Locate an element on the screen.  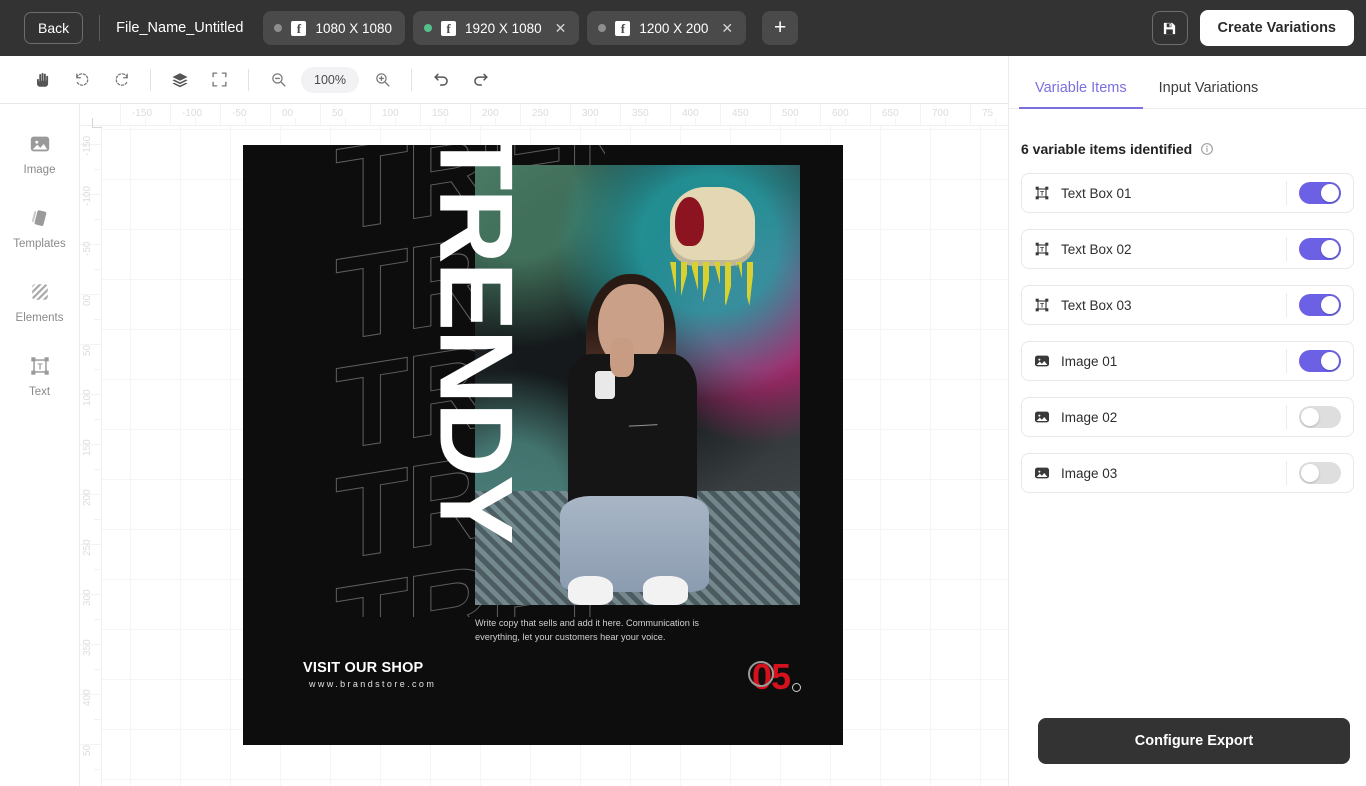
zoom-in-button is located at coordinates (382, 80).